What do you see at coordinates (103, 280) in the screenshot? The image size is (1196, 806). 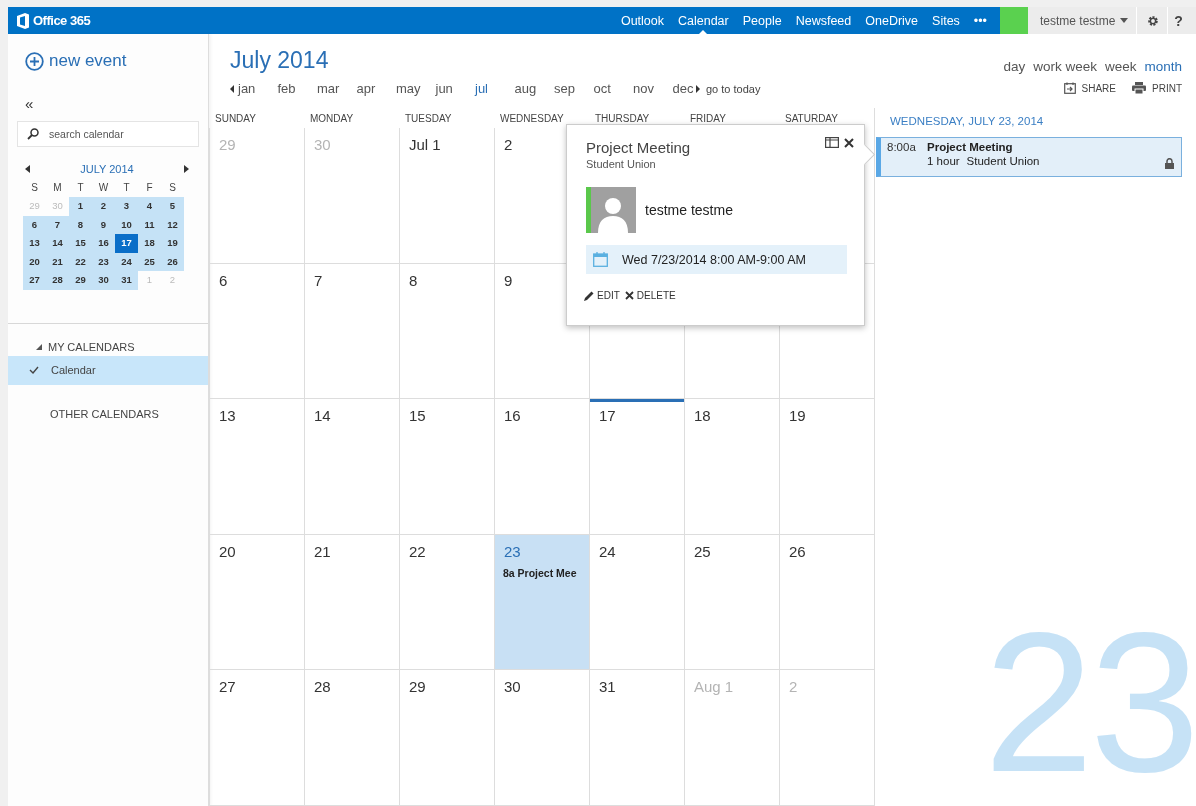 I see `mini-calendar-day: 30` at bounding box center [103, 280].